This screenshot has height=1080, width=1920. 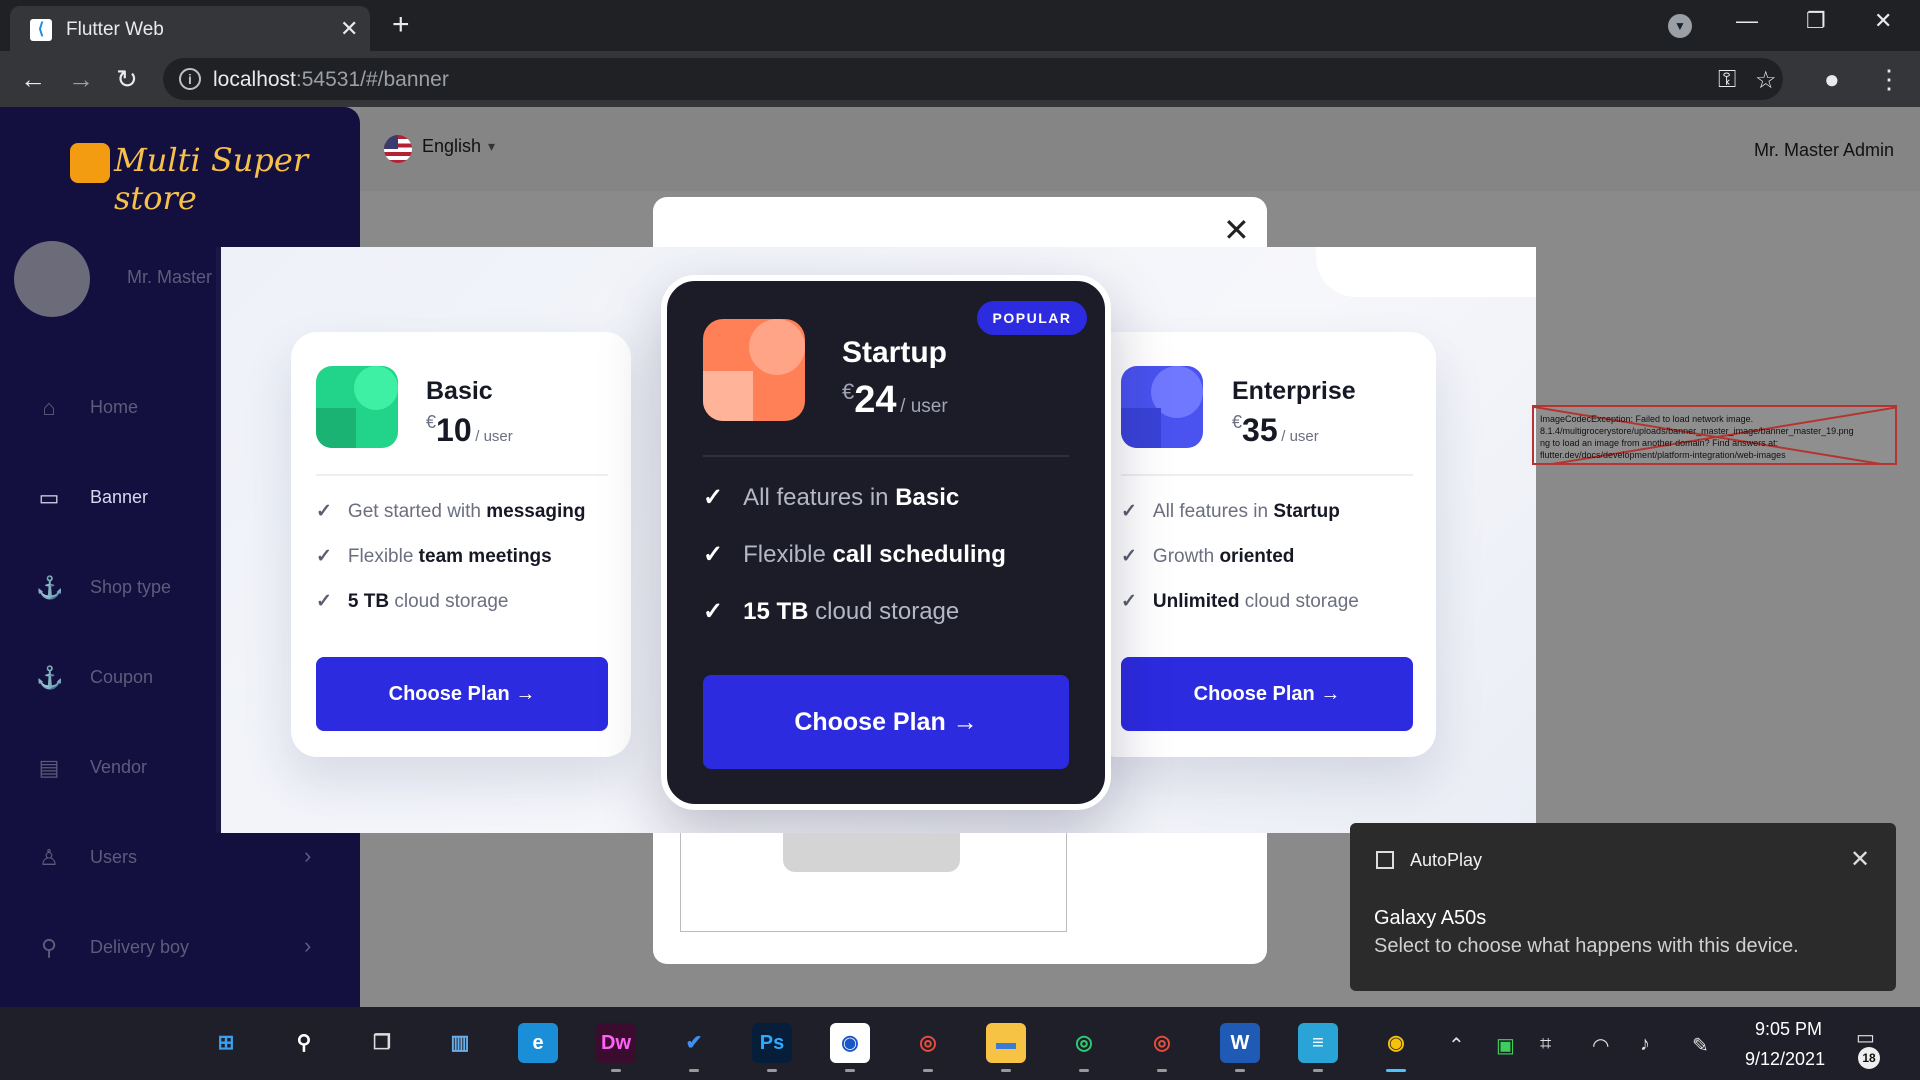 I want to click on anchor-icon: ⚓, so click(x=50, y=677).